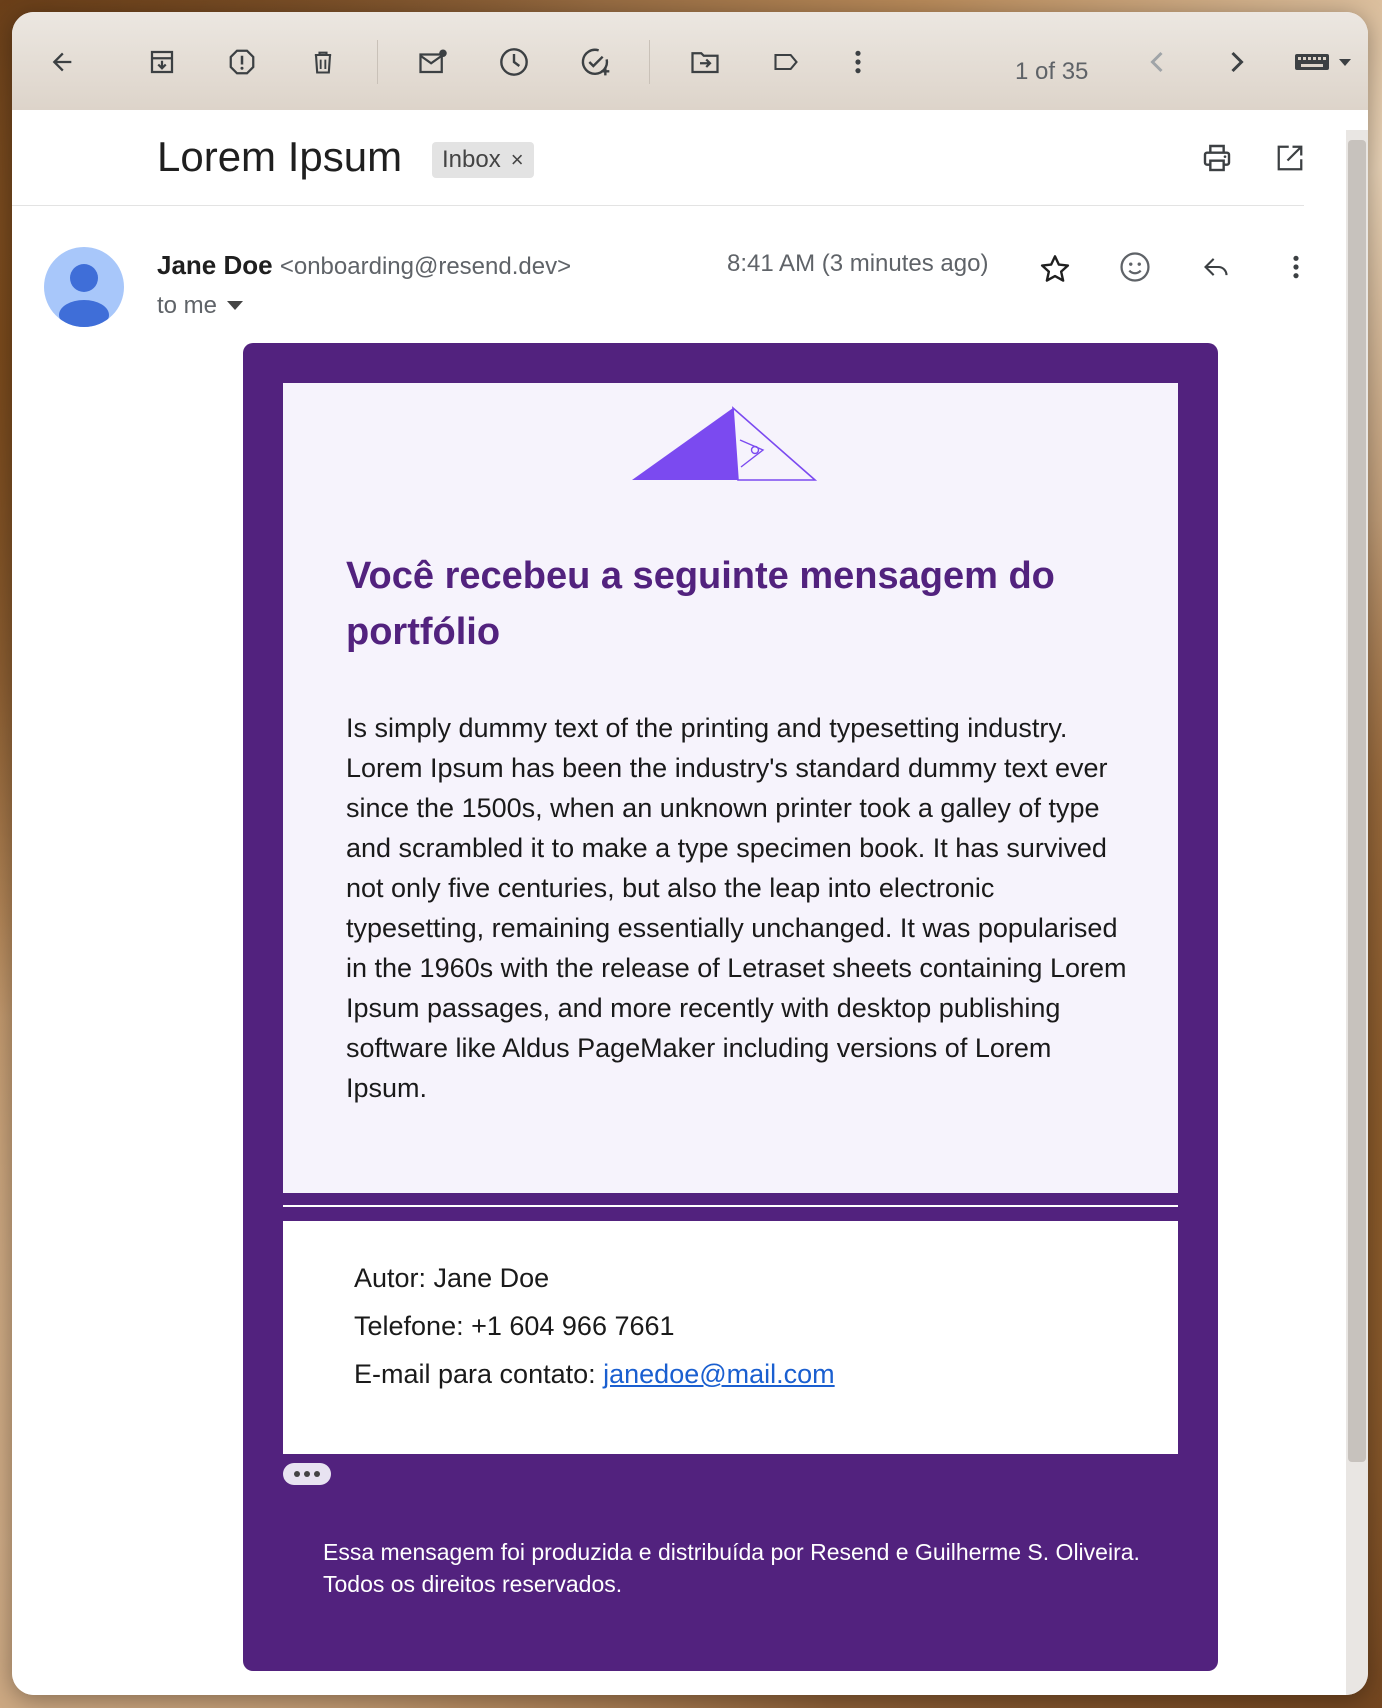 Image resolution: width=1382 pixels, height=1708 pixels. I want to click on keyboard-icon, so click(1325, 62).